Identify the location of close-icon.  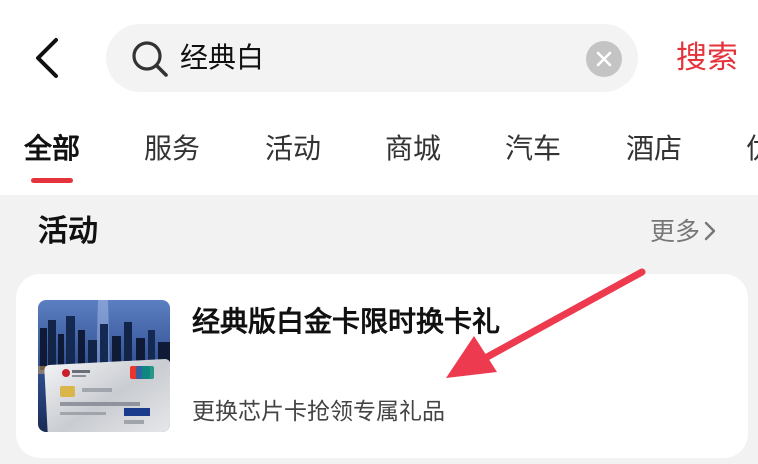
(604, 59).